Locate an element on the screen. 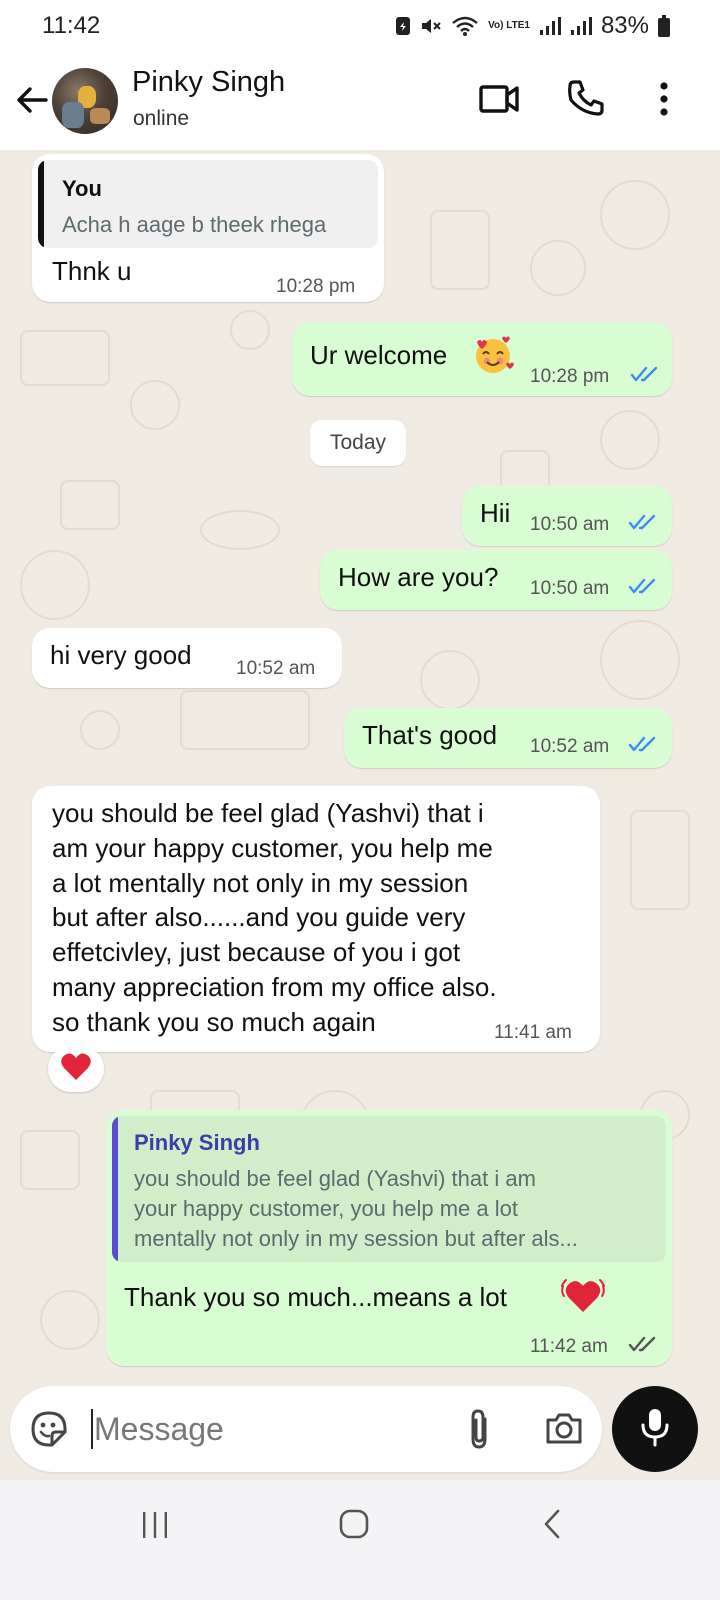 Image resolution: width=720 pixels, height=1600 pixels. status-time: 11:42 is located at coordinates (71, 25).